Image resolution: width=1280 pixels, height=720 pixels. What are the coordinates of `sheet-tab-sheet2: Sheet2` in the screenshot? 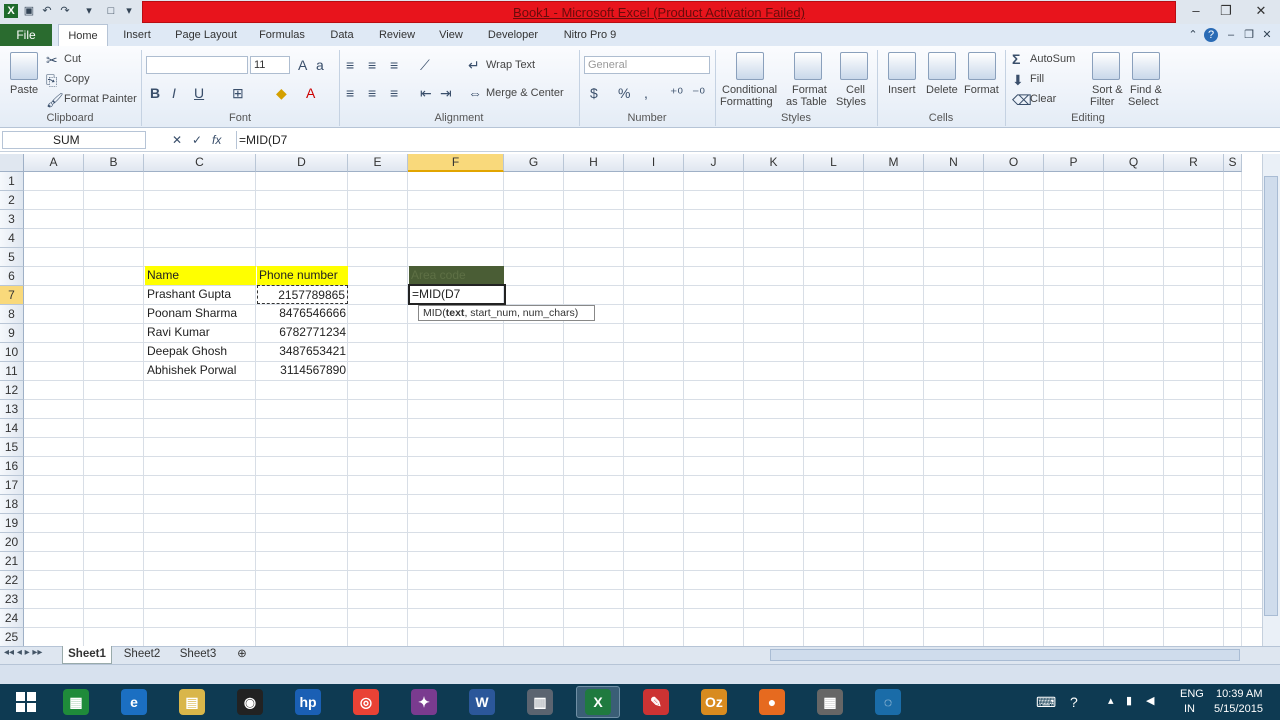 It's located at (142, 655).